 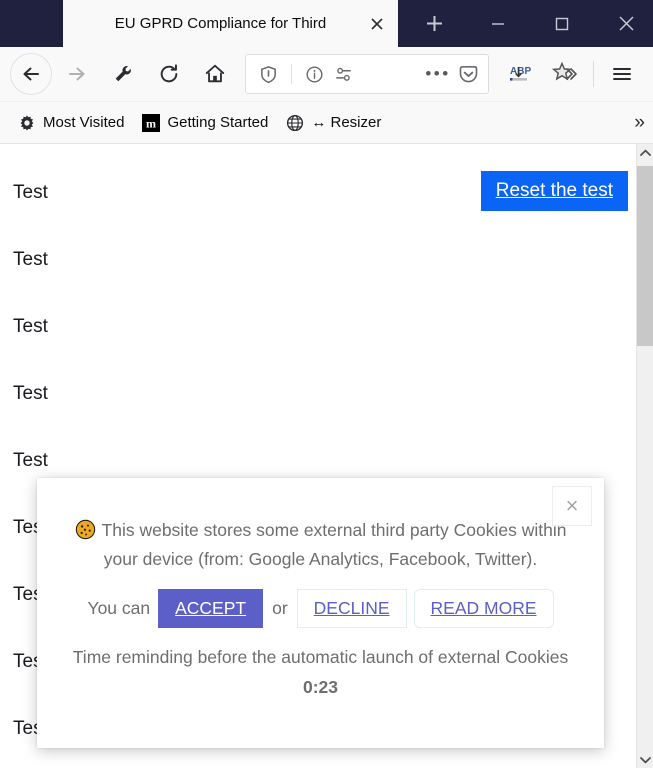 I want to click on cookie-dialog-or-text: or, so click(x=280, y=607).